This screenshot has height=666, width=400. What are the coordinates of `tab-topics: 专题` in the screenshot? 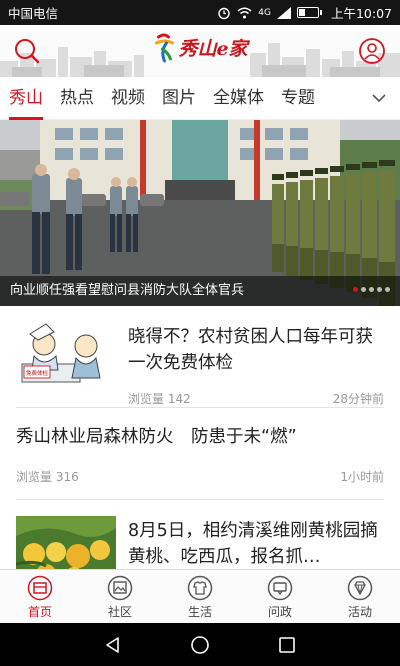 It's located at (298, 98).